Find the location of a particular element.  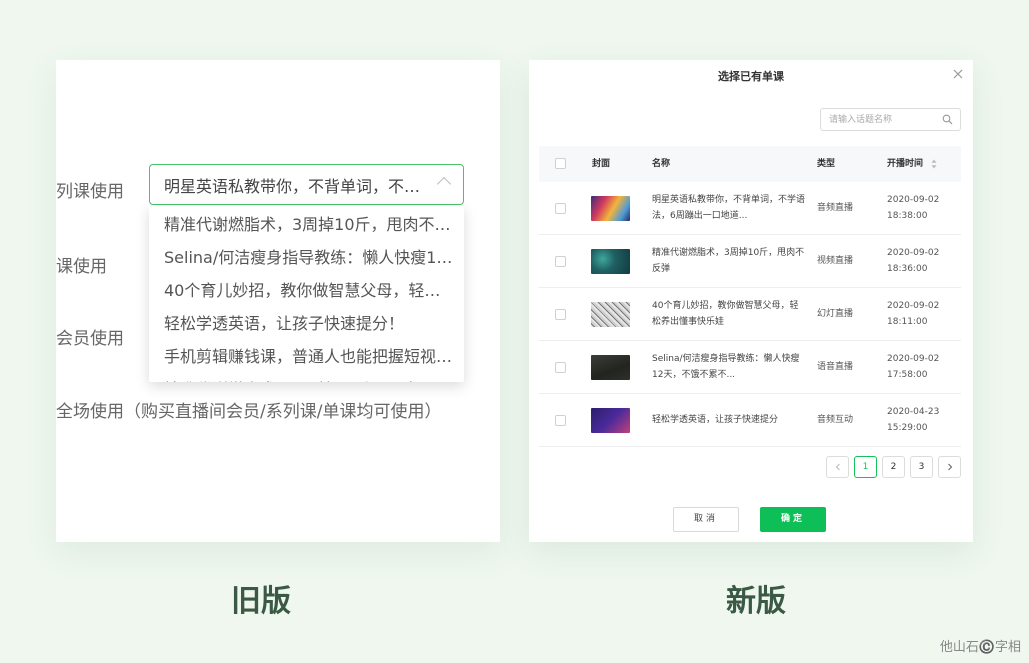

modal-title: 选择已有单课 is located at coordinates (751, 76).